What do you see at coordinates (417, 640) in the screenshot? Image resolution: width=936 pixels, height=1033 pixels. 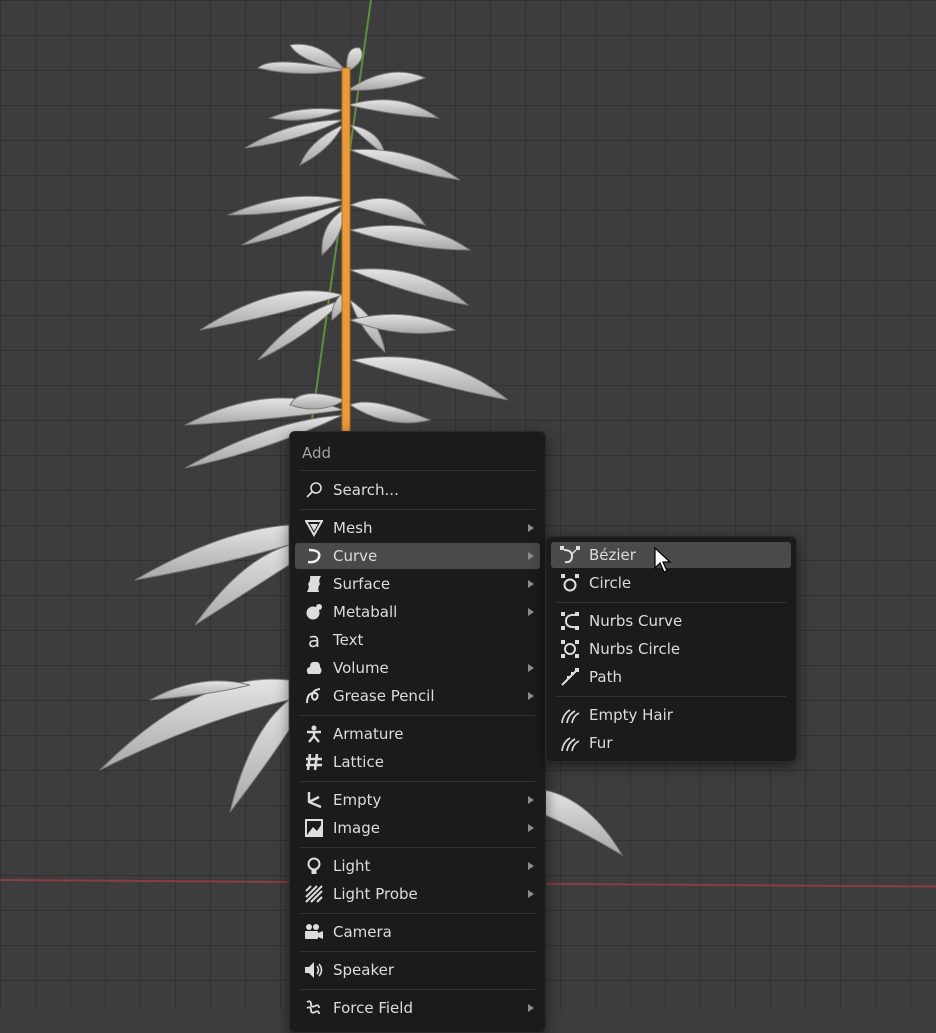 I see `menu-item-text: a Text` at bounding box center [417, 640].